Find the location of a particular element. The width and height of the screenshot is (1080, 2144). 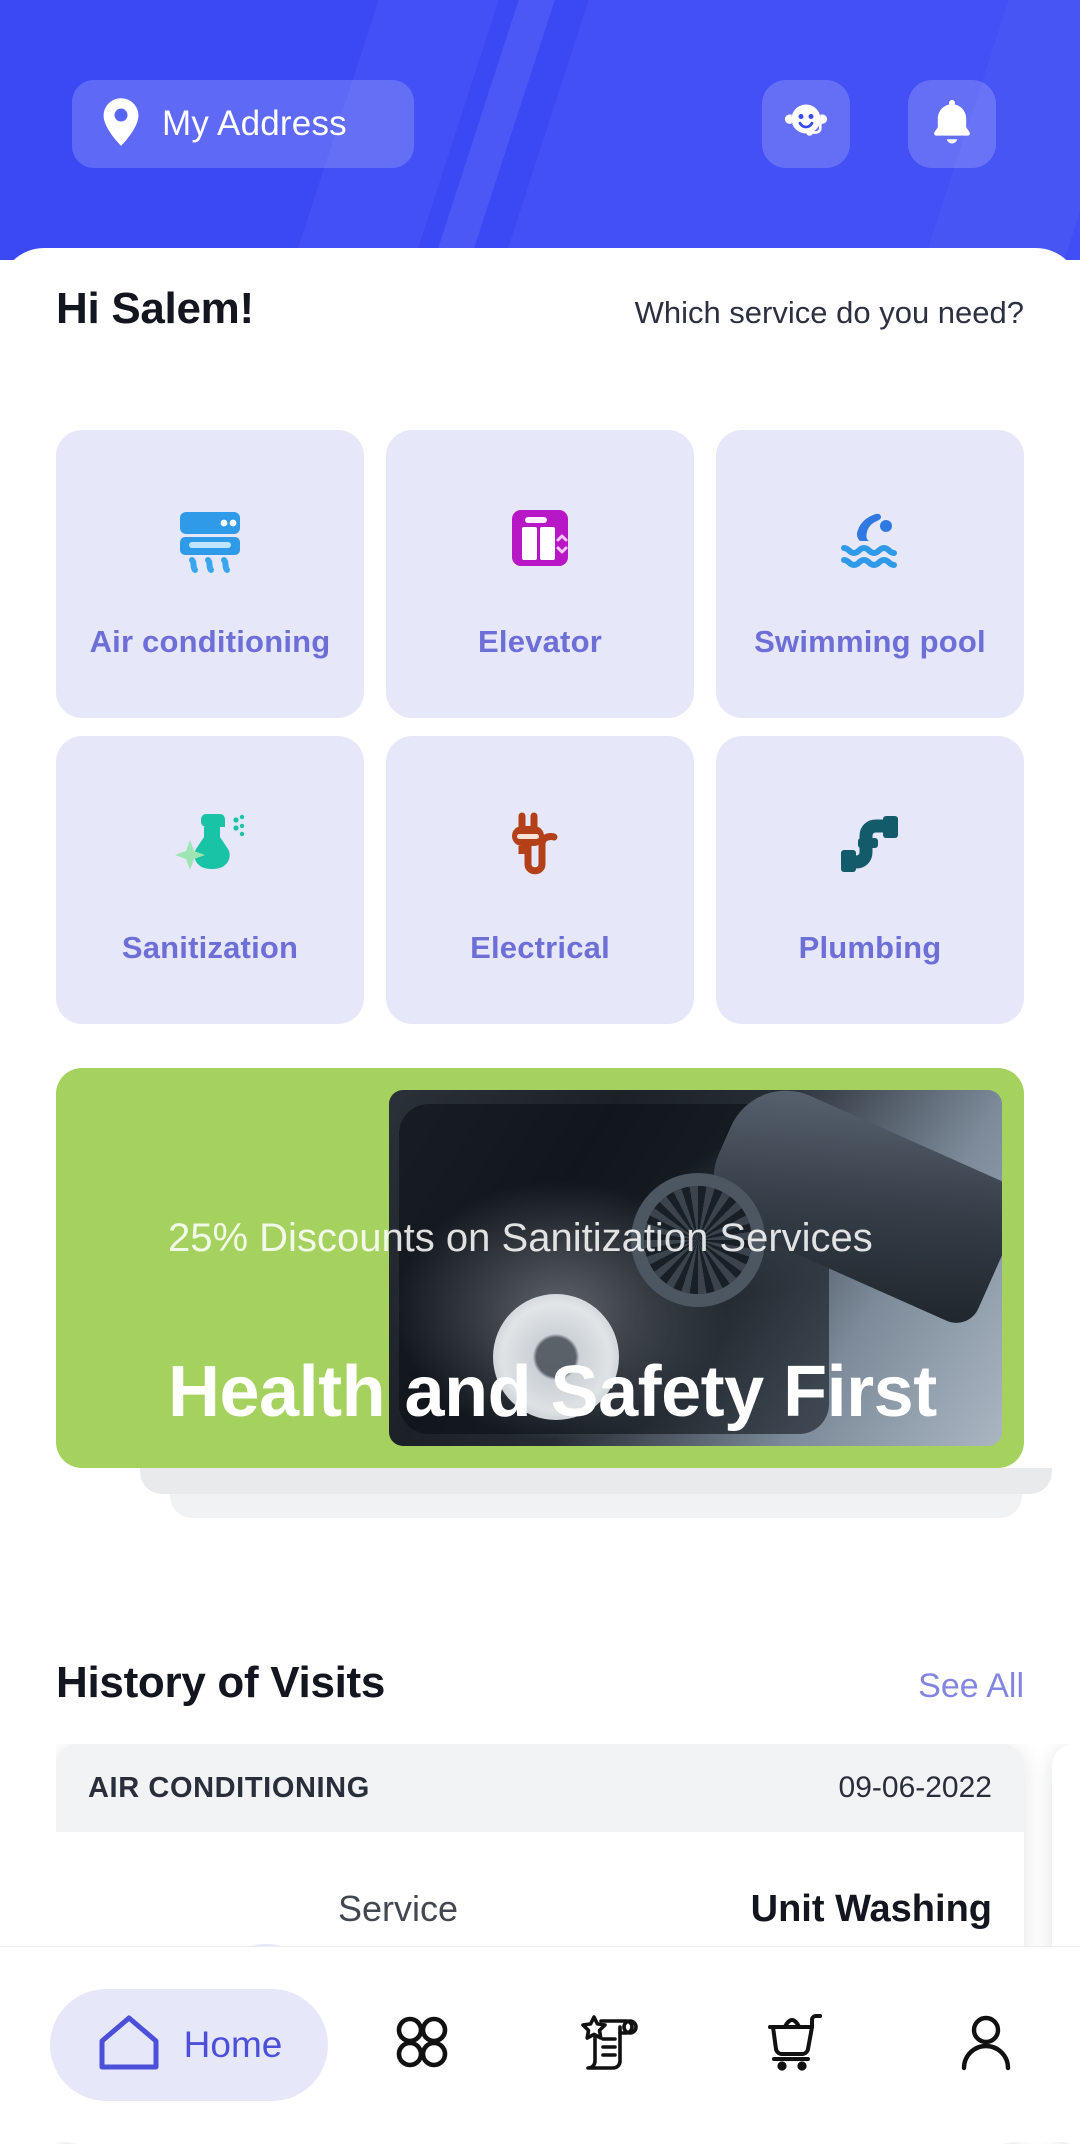

service-label: Sanitization is located at coordinates (210, 947).